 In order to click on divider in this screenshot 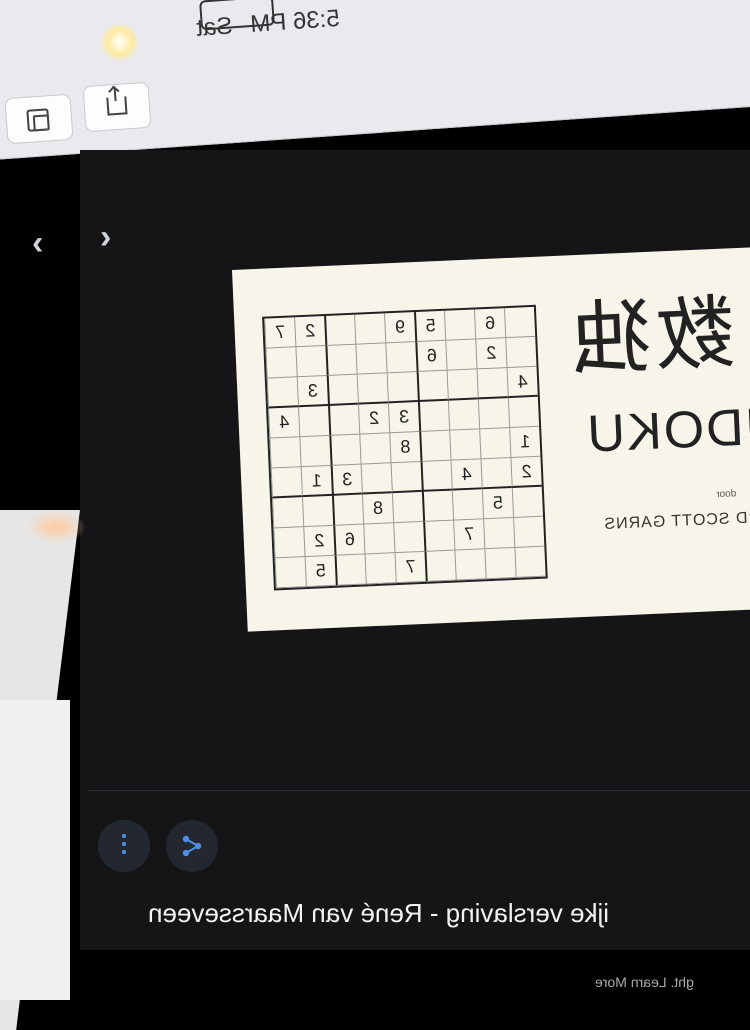, I will do `click(419, 790)`.